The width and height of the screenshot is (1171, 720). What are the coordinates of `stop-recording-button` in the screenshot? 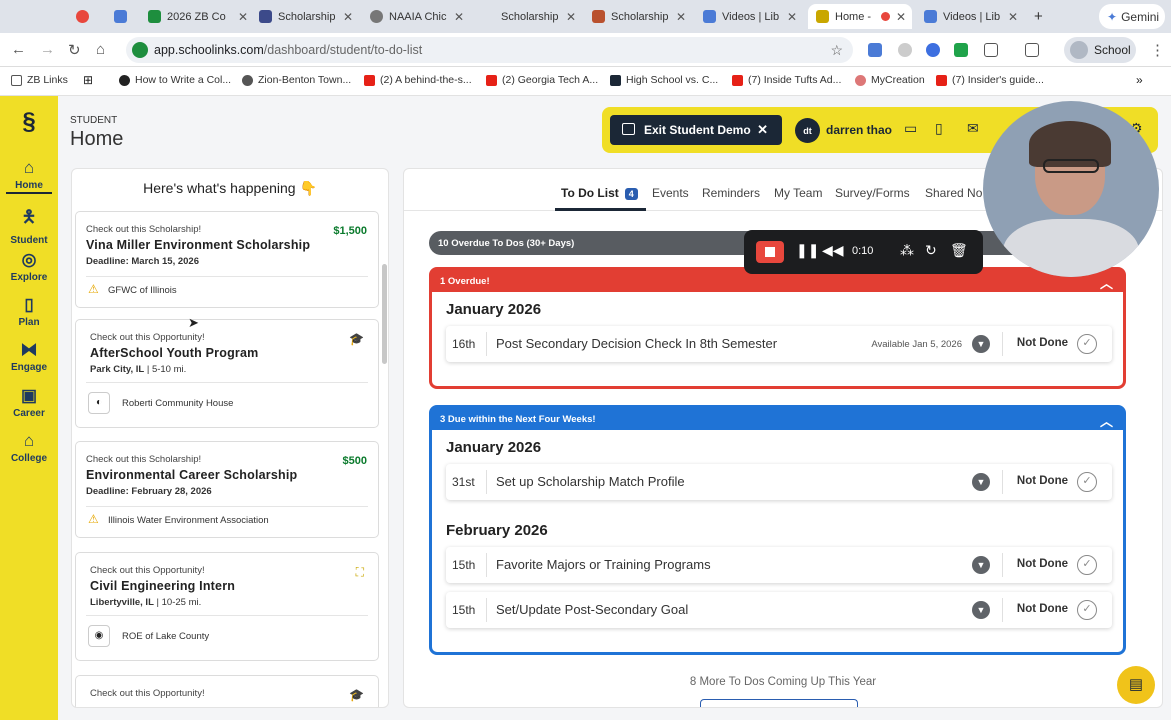 It's located at (770, 252).